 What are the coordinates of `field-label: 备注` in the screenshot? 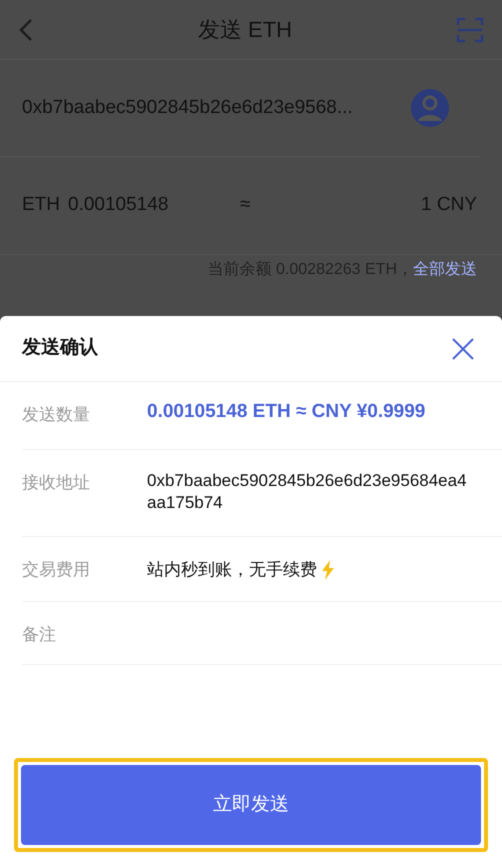 It's located at (39, 635).